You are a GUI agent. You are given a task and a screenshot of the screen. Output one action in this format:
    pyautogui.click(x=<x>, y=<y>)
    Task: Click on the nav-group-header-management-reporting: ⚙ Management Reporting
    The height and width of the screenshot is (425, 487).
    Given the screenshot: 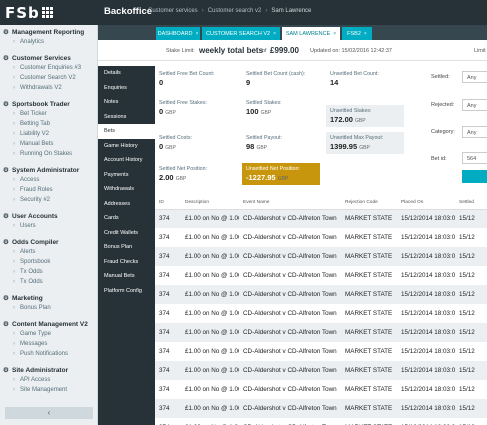 What is the action you would take?
    pyautogui.click(x=48, y=31)
    